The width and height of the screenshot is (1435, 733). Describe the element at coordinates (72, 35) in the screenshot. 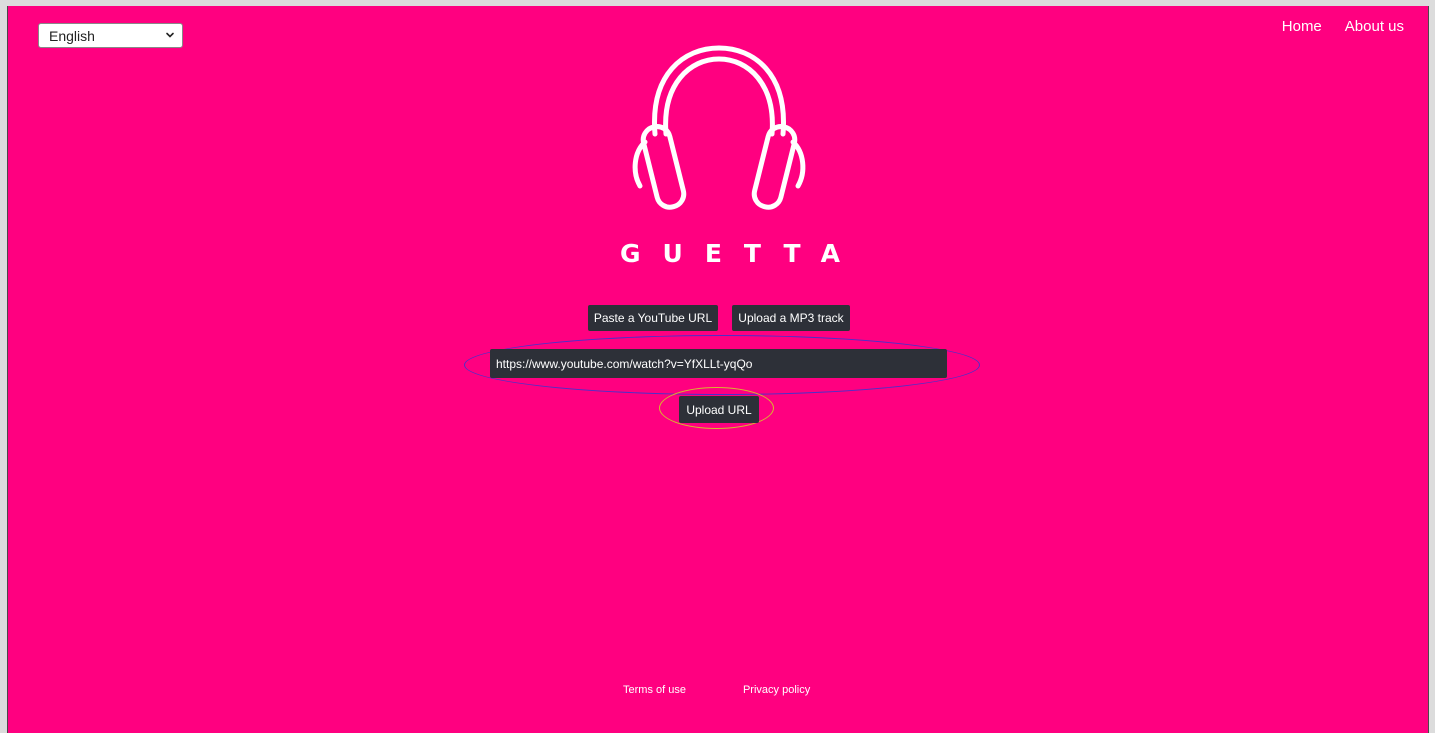

I see `language-select-value: English` at that location.